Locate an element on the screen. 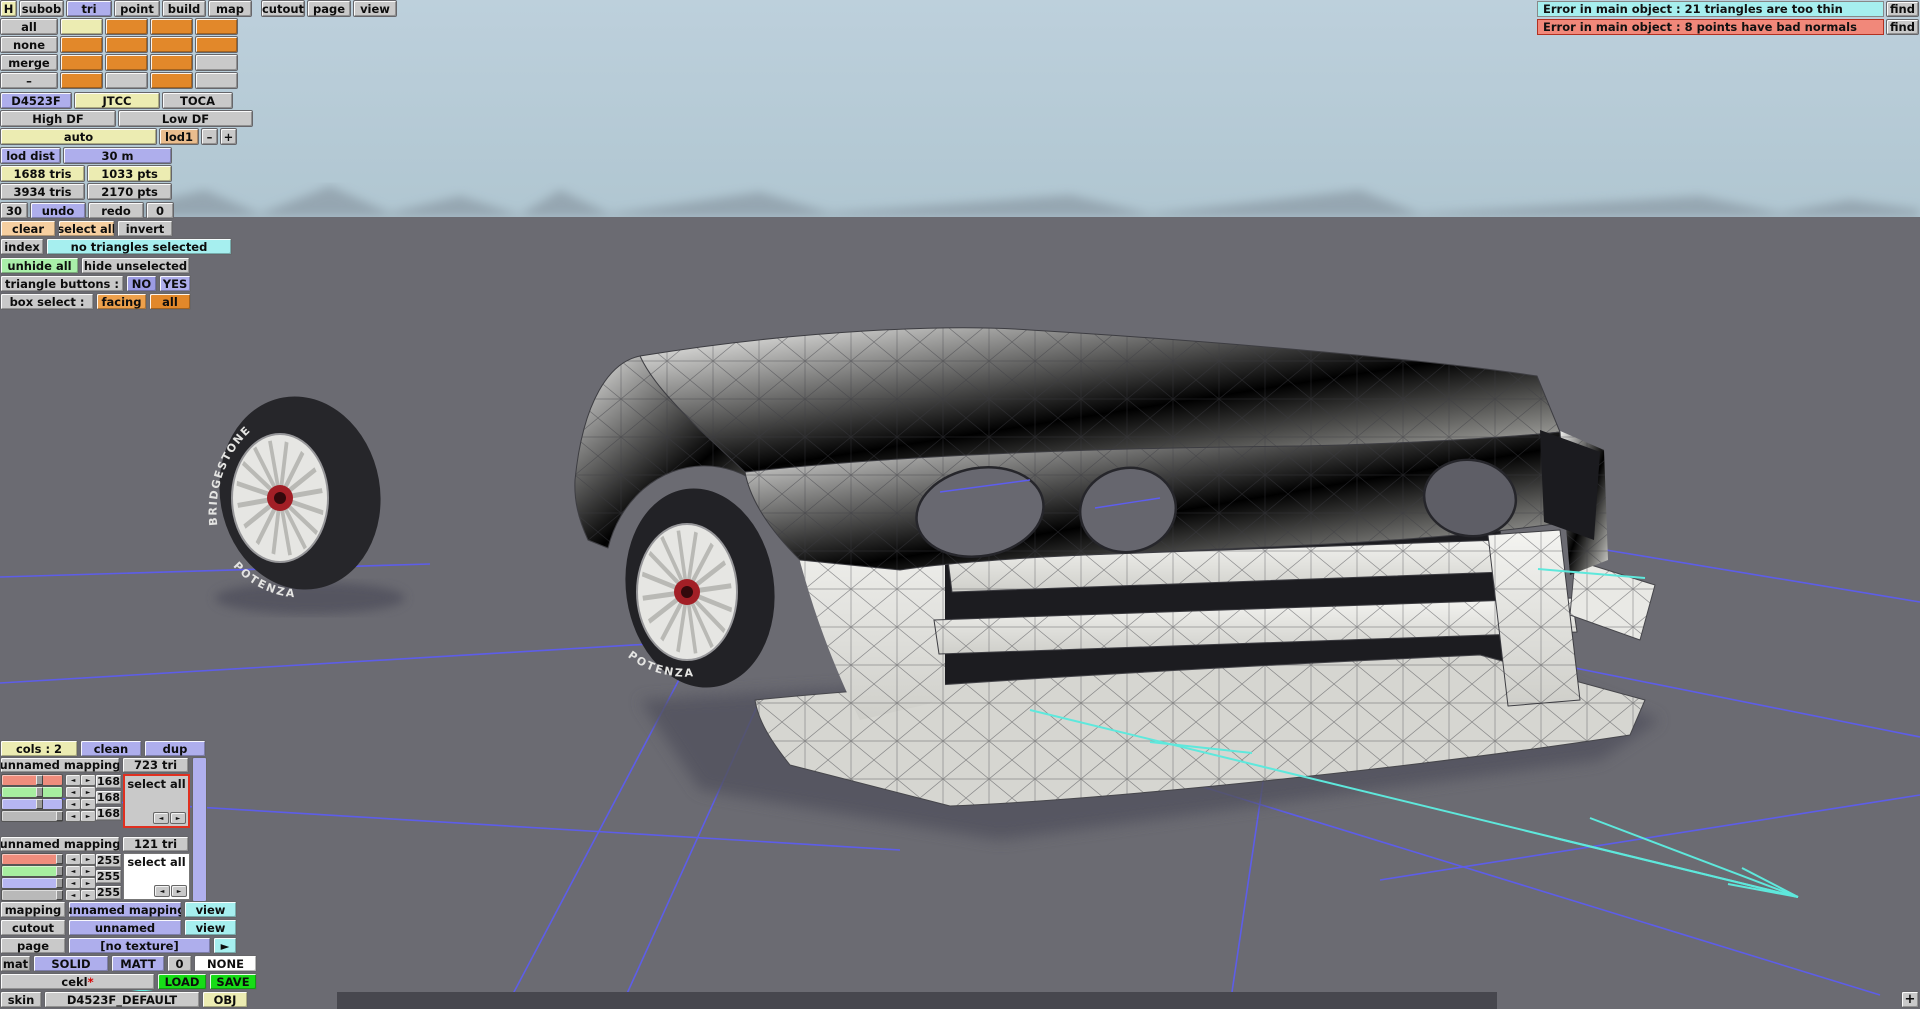  cutout-value: unnamed is located at coordinates (125, 927).